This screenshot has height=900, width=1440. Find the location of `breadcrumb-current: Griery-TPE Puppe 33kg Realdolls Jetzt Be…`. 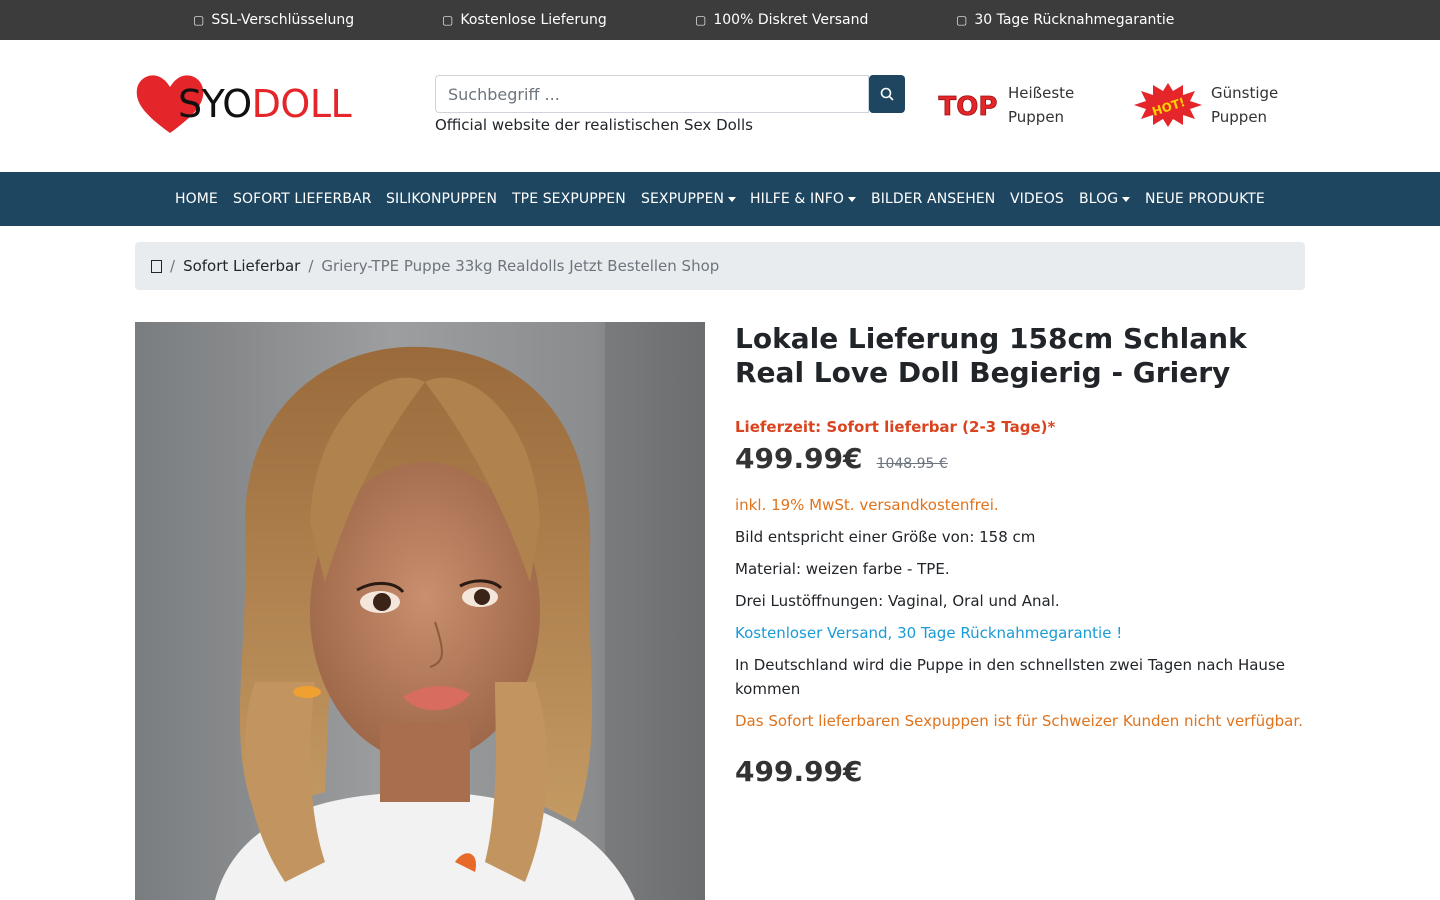

breadcrumb-current: Griery-TPE Puppe 33kg Realdolls Jetzt Be… is located at coordinates (520, 266).